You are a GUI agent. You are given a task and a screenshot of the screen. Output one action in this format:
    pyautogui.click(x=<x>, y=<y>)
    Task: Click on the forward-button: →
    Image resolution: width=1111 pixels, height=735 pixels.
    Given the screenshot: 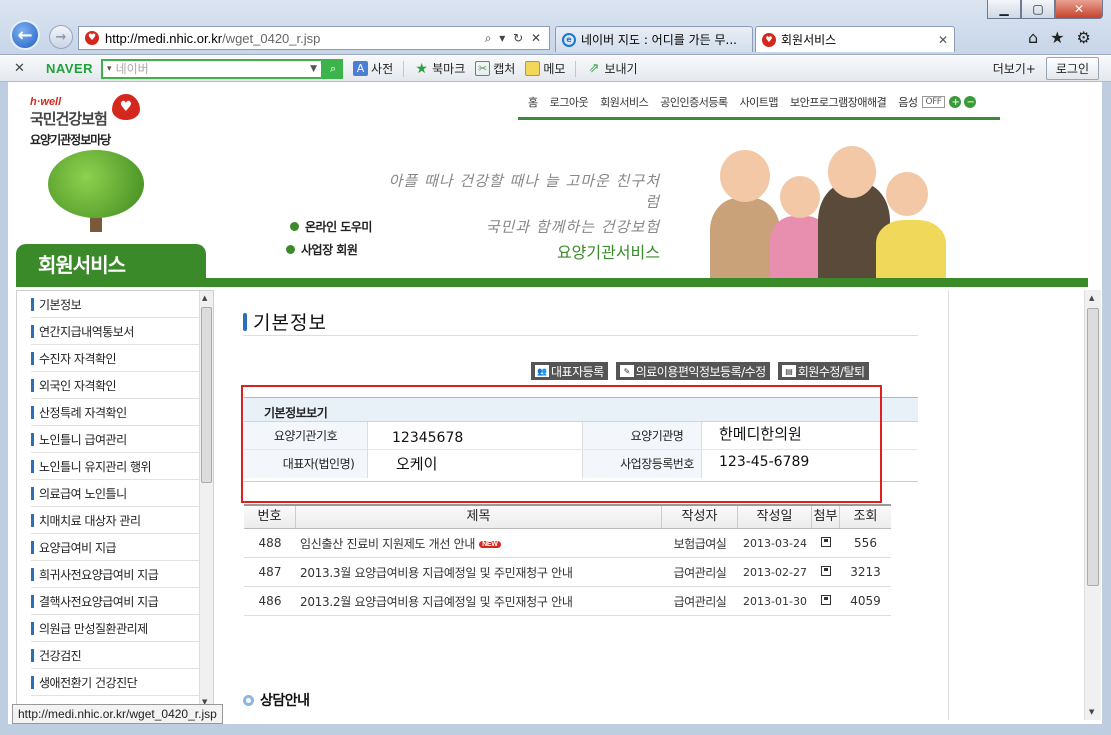 What is the action you would take?
    pyautogui.click(x=61, y=37)
    